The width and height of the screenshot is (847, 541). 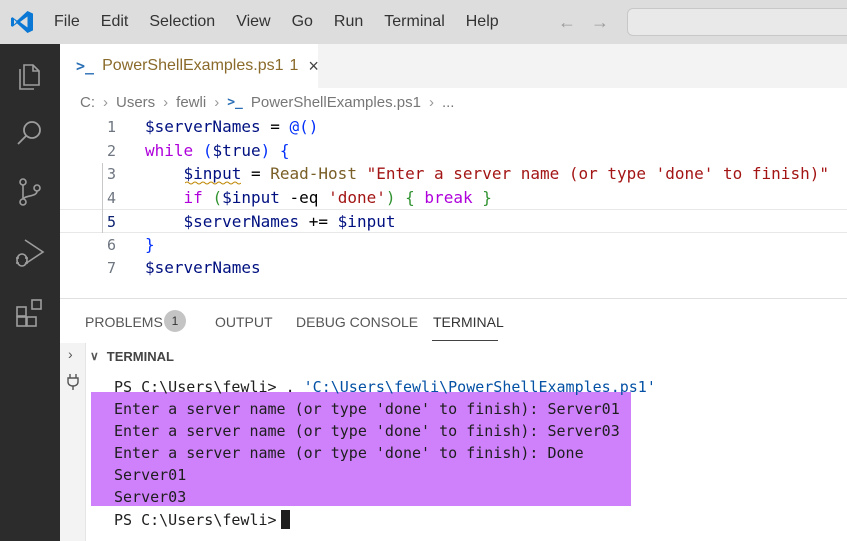 What do you see at coordinates (232, 126) in the screenshot?
I see `code-text: $serverNames = @()` at bounding box center [232, 126].